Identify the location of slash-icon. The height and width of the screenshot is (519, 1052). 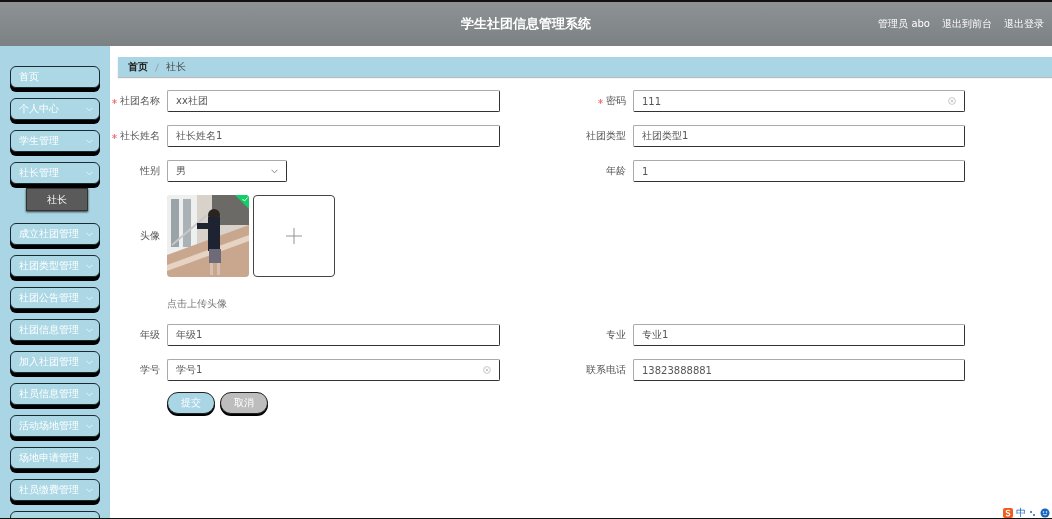
(157, 67).